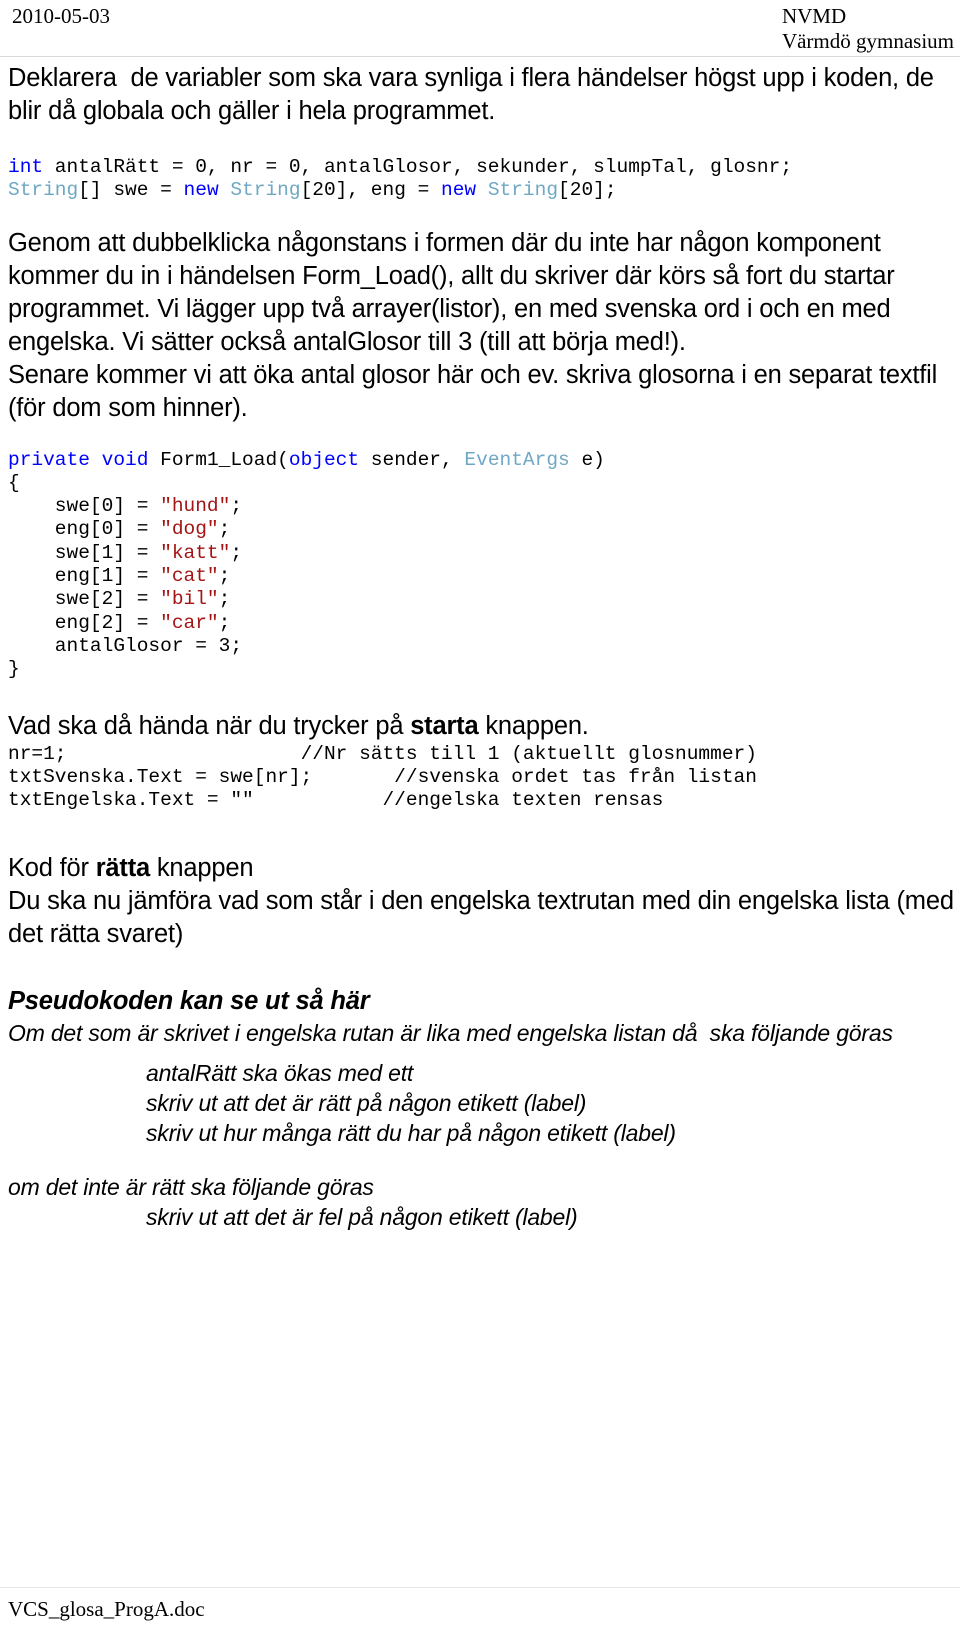 The width and height of the screenshot is (960, 1630). Describe the element at coordinates (575, 776) in the screenshot. I see `code-comment: //svenska ordet tas från listan` at that location.